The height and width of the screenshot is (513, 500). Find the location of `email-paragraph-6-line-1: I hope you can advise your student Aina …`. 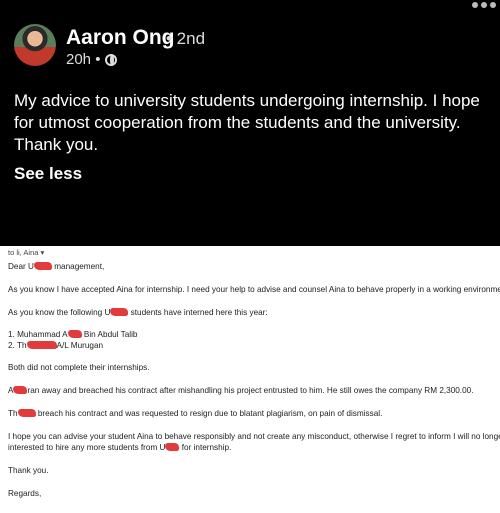

email-paragraph-6-line-1: I hope you can advise your student Aina … is located at coordinates (254, 436).